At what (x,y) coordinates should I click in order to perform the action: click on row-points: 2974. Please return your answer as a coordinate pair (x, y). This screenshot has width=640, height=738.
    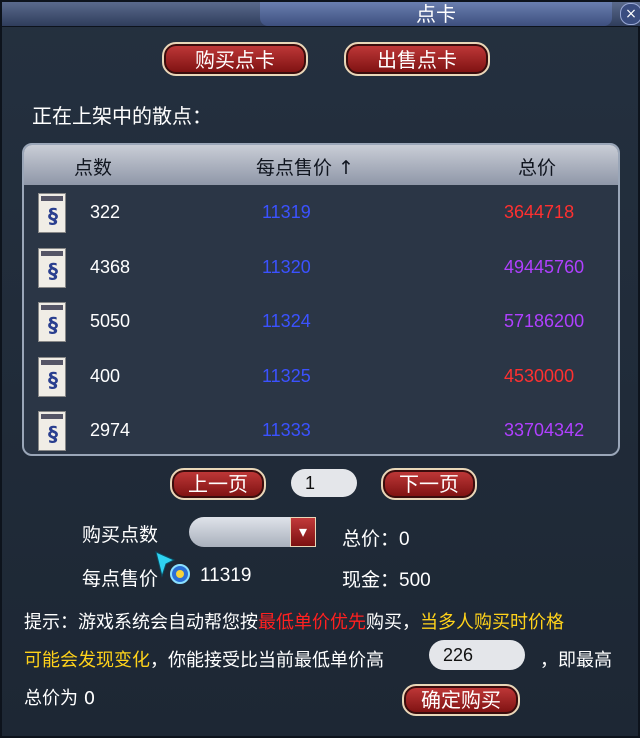
    Looking at the image, I should click on (110, 430).